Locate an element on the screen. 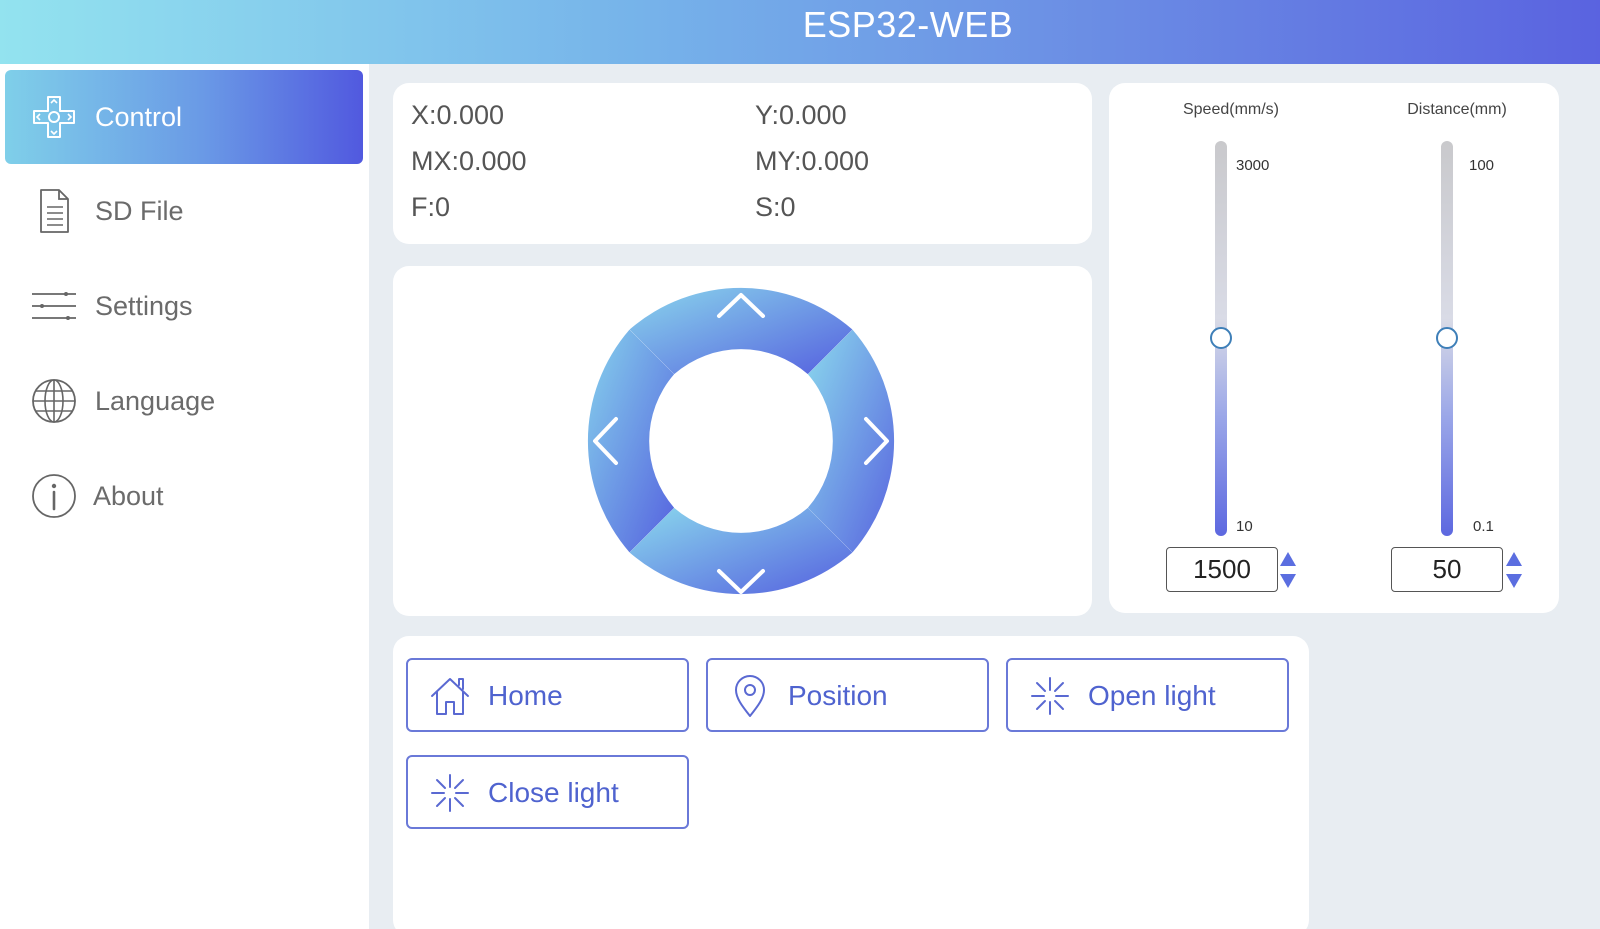  sidebar-item-label: Language is located at coordinates (155, 401).